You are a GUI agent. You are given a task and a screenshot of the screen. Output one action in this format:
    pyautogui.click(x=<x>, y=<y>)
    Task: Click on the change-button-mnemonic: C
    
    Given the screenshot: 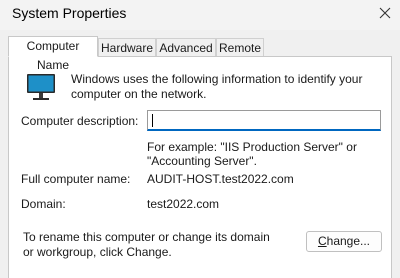 What is the action you would take?
    pyautogui.click(x=322, y=241)
    